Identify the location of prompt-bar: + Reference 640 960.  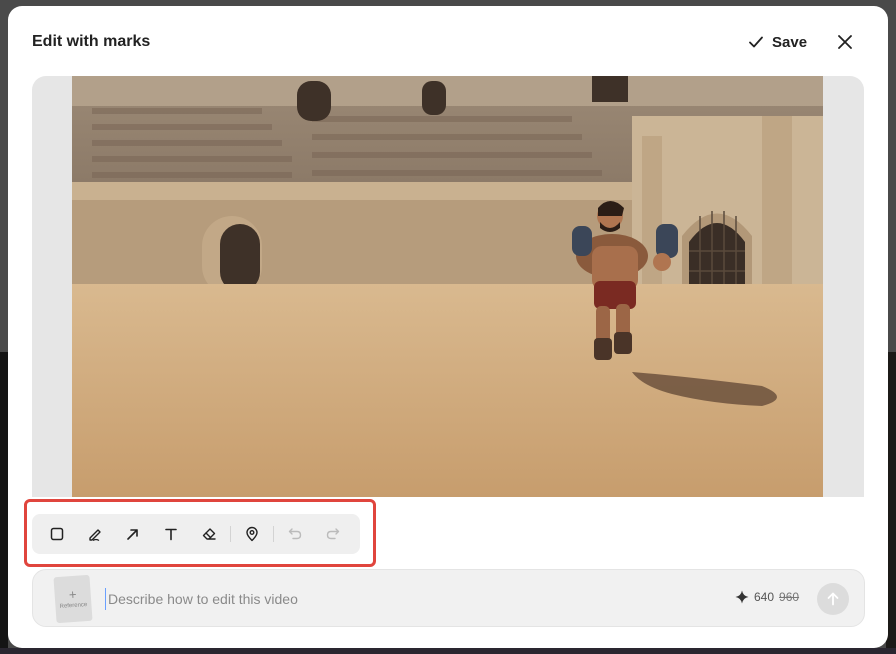
(448, 598).